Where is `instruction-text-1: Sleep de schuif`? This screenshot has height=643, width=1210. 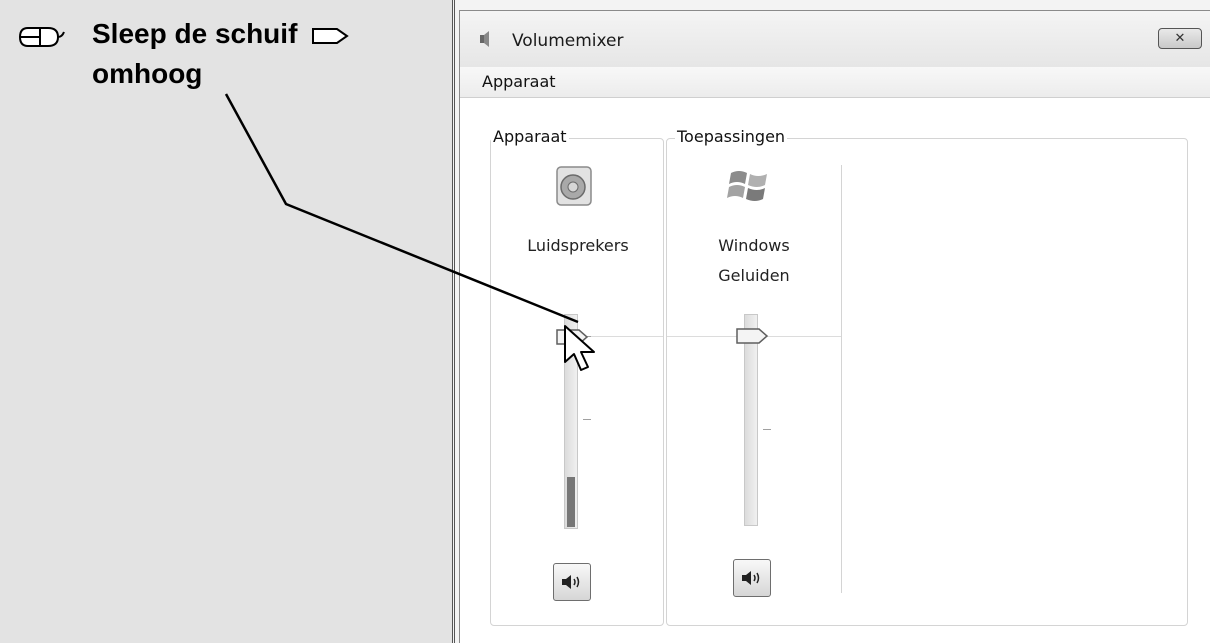
instruction-text-1: Sleep de schuif is located at coordinates (195, 33).